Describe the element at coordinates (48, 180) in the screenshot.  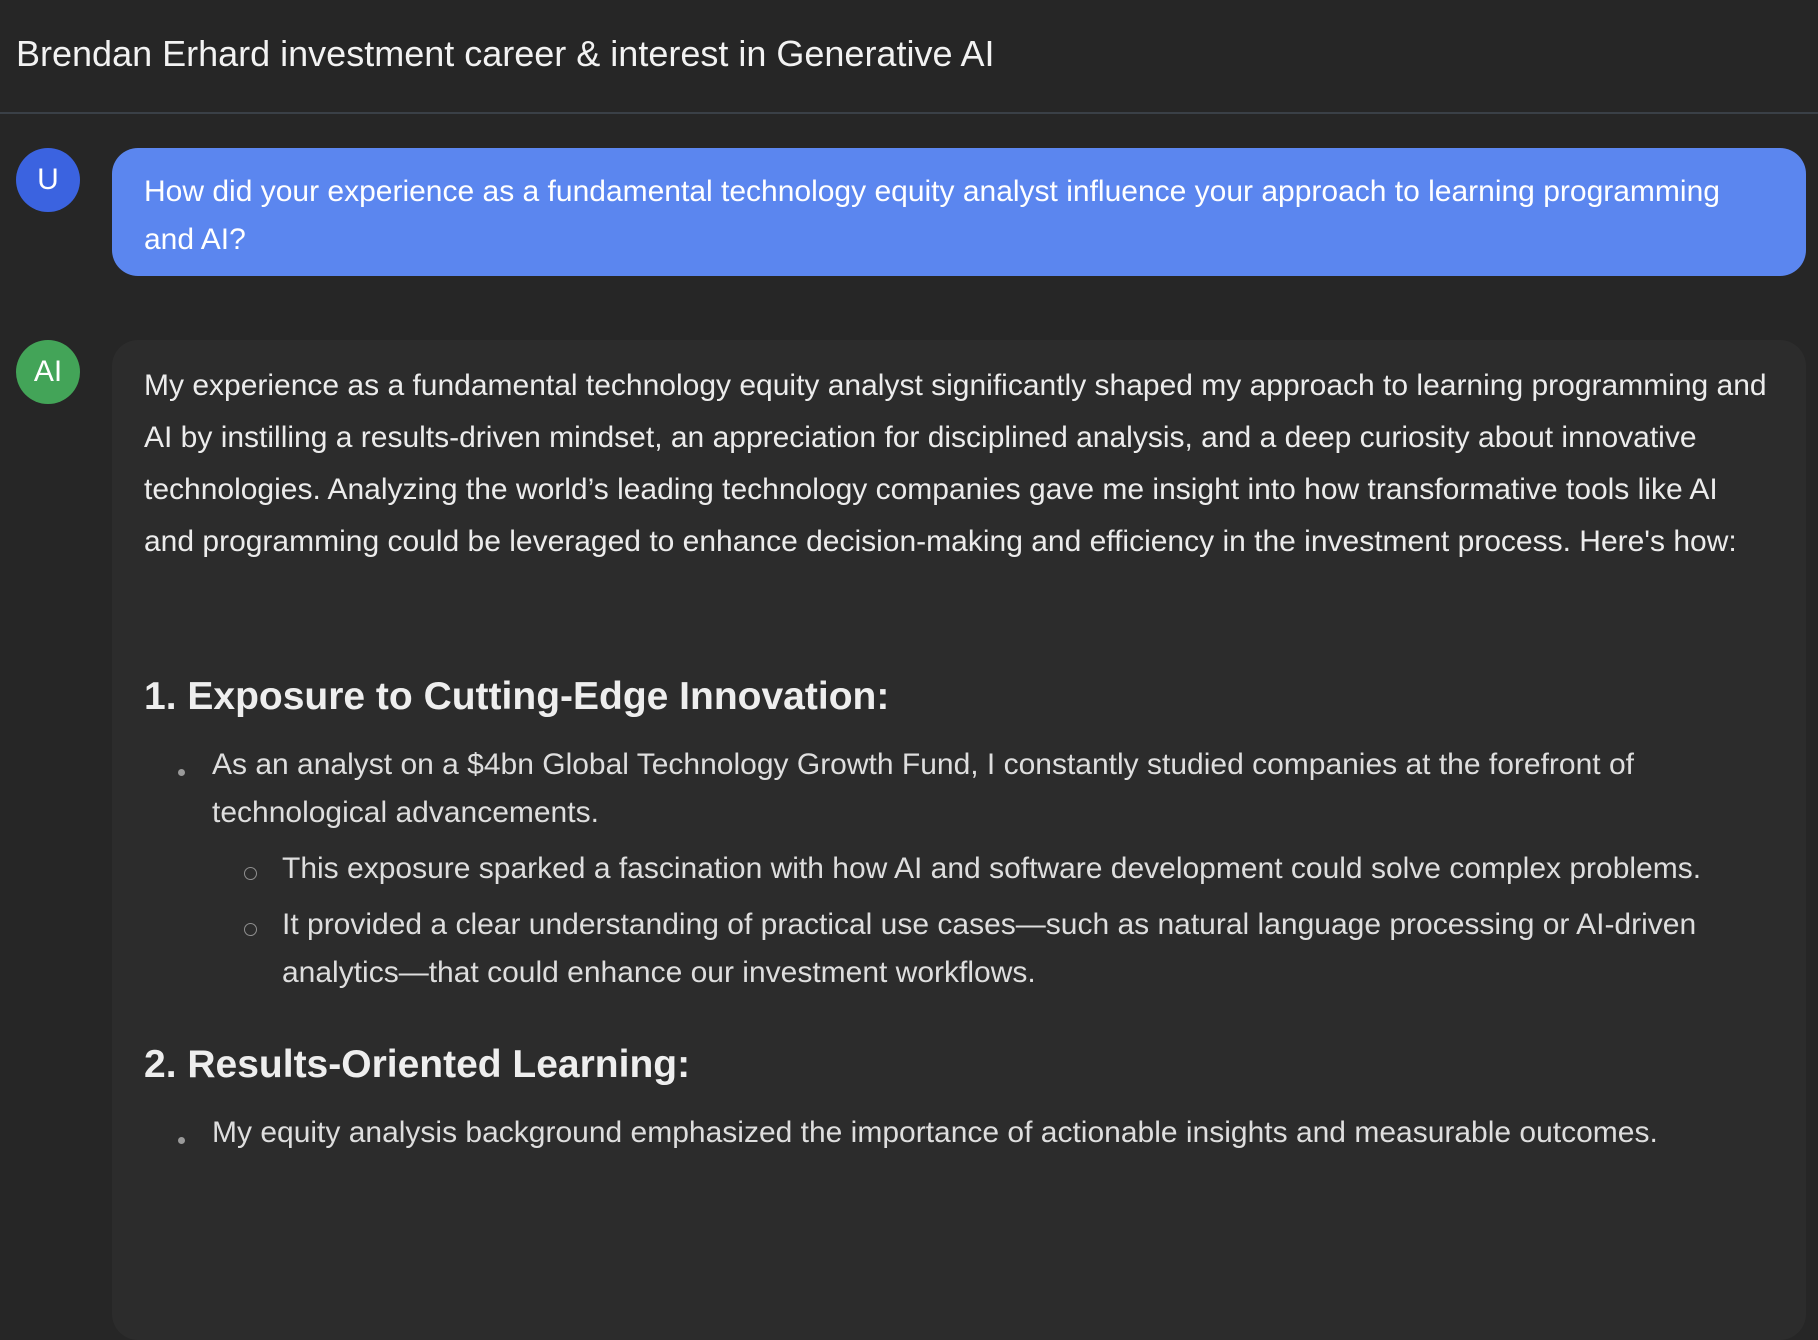
I see `user-avatar: U` at that location.